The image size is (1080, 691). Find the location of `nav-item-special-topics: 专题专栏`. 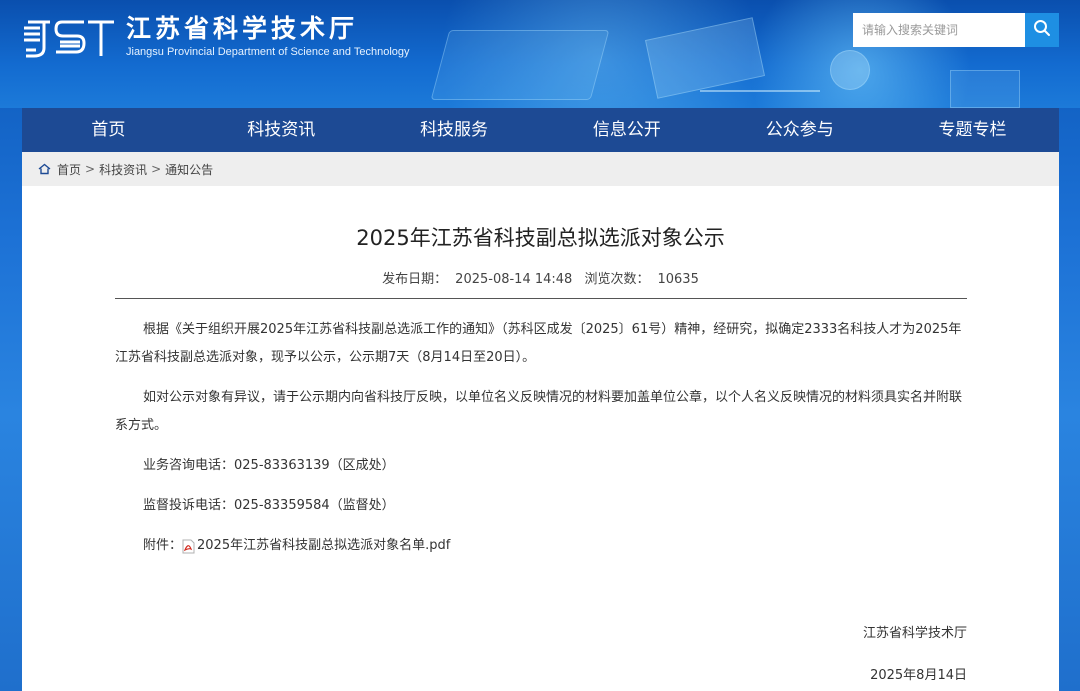

nav-item-special-topics: 专题专栏 is located at coordinates (972, 130).